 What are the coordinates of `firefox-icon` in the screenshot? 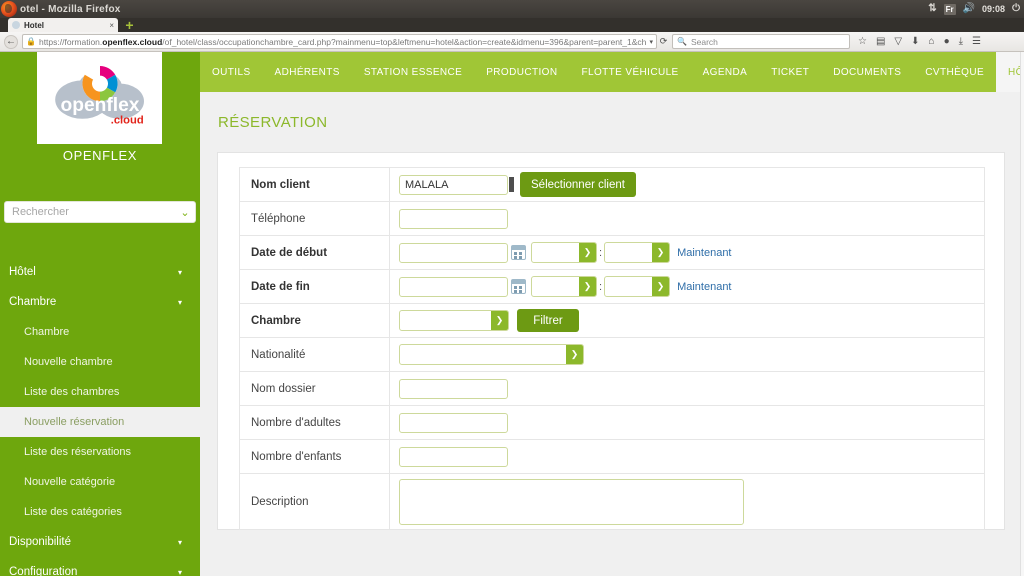 It's located at (9, 9).